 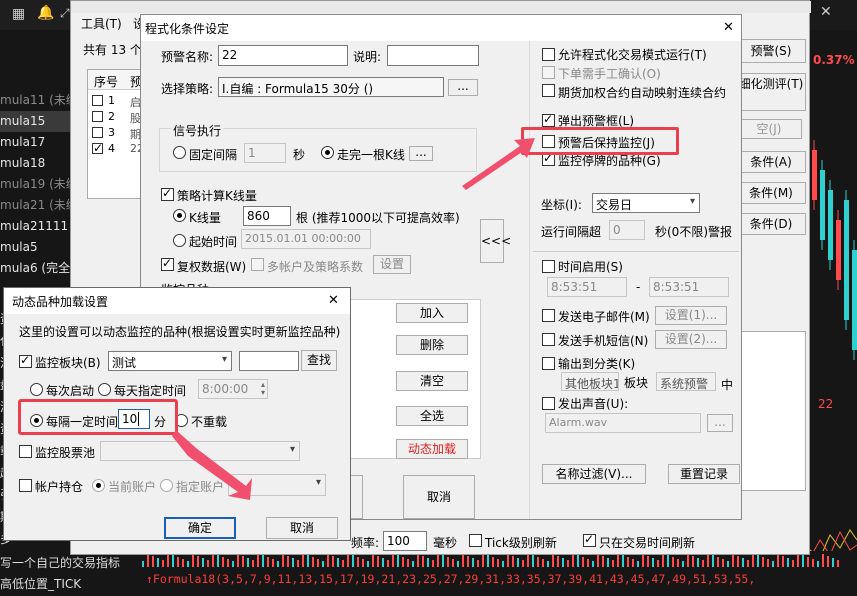 I want to click on allow-program-checkbox, so click(x=548, y=54).